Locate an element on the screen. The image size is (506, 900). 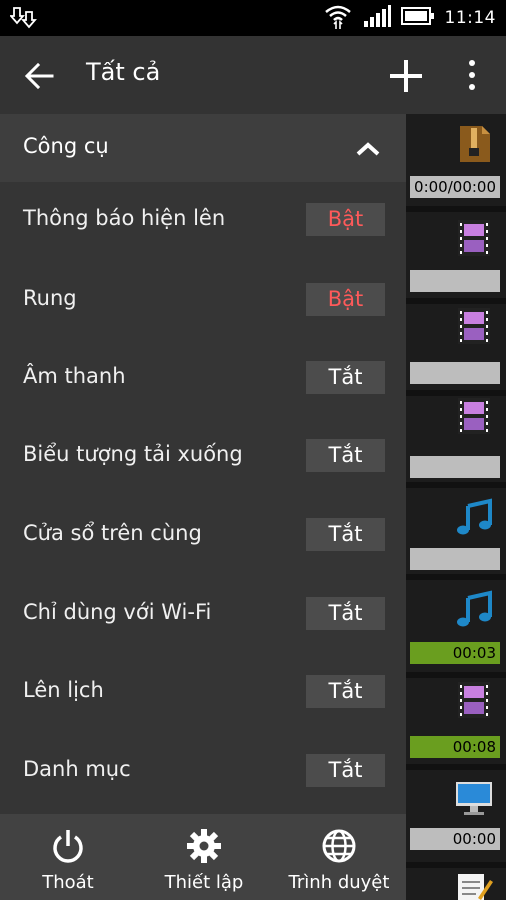
list-item: 00:00 is located at coordinates (456, 816).